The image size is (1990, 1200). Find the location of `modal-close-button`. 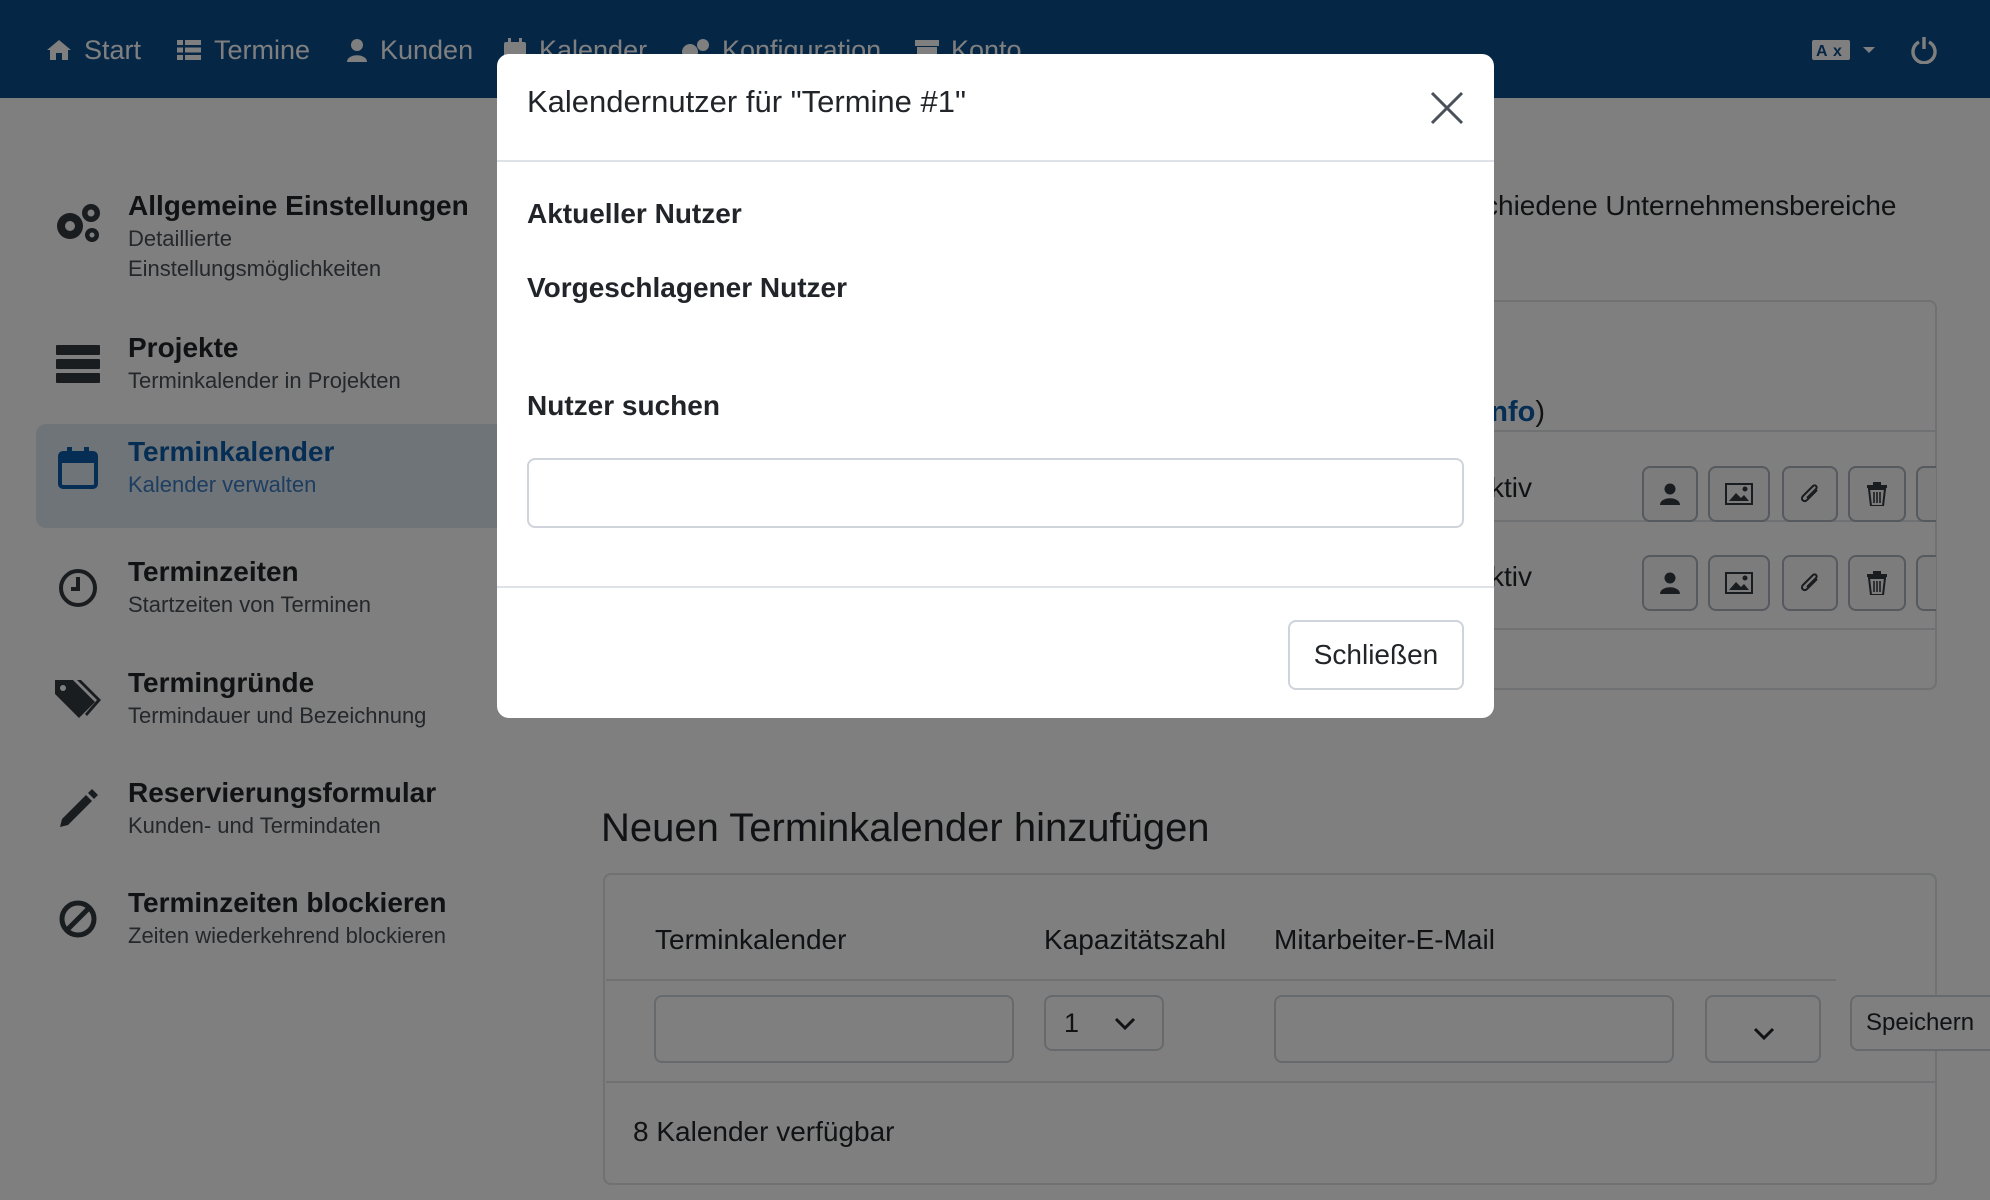

modal-close-button is located at coordinates (1447, 108).